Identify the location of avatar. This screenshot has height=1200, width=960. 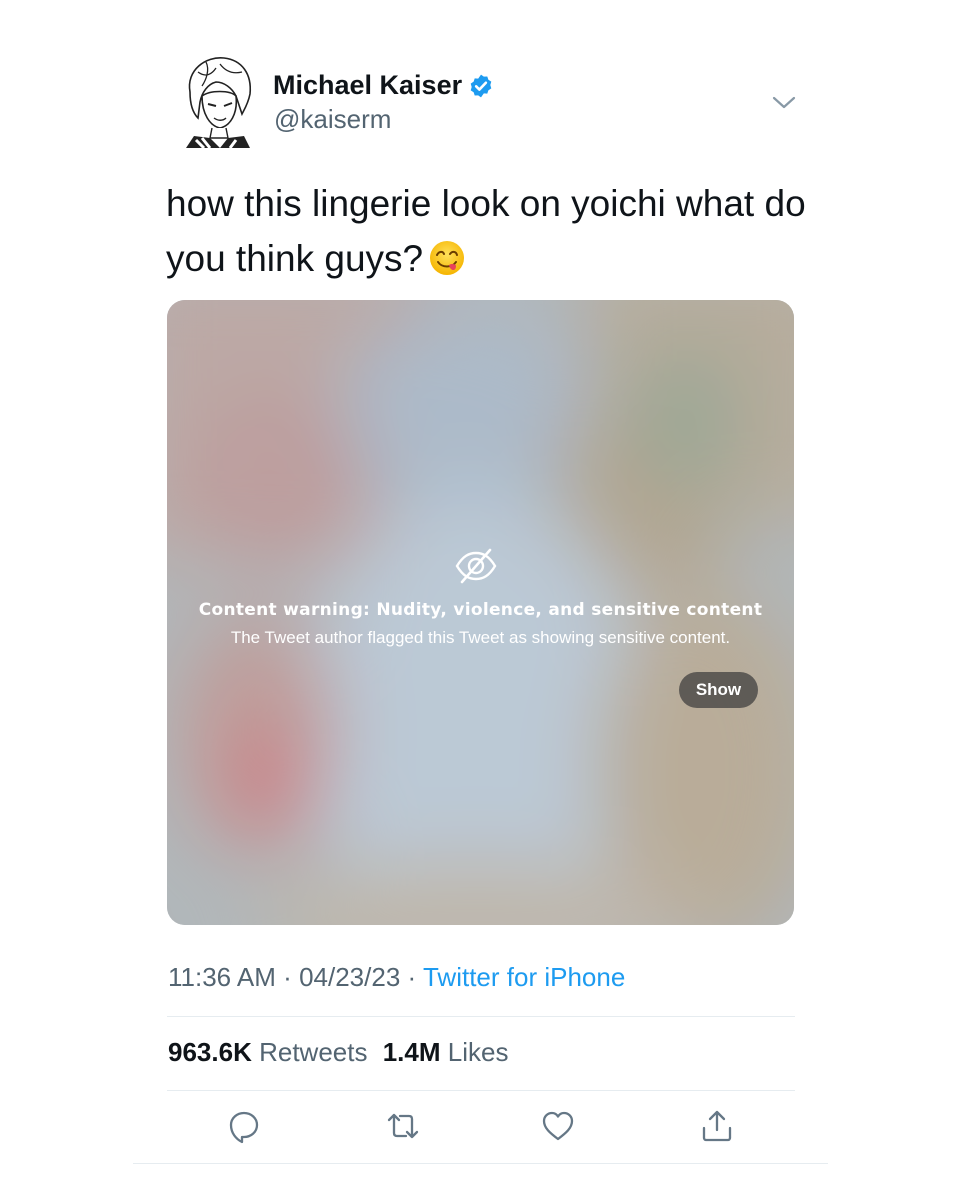
(218, 100).